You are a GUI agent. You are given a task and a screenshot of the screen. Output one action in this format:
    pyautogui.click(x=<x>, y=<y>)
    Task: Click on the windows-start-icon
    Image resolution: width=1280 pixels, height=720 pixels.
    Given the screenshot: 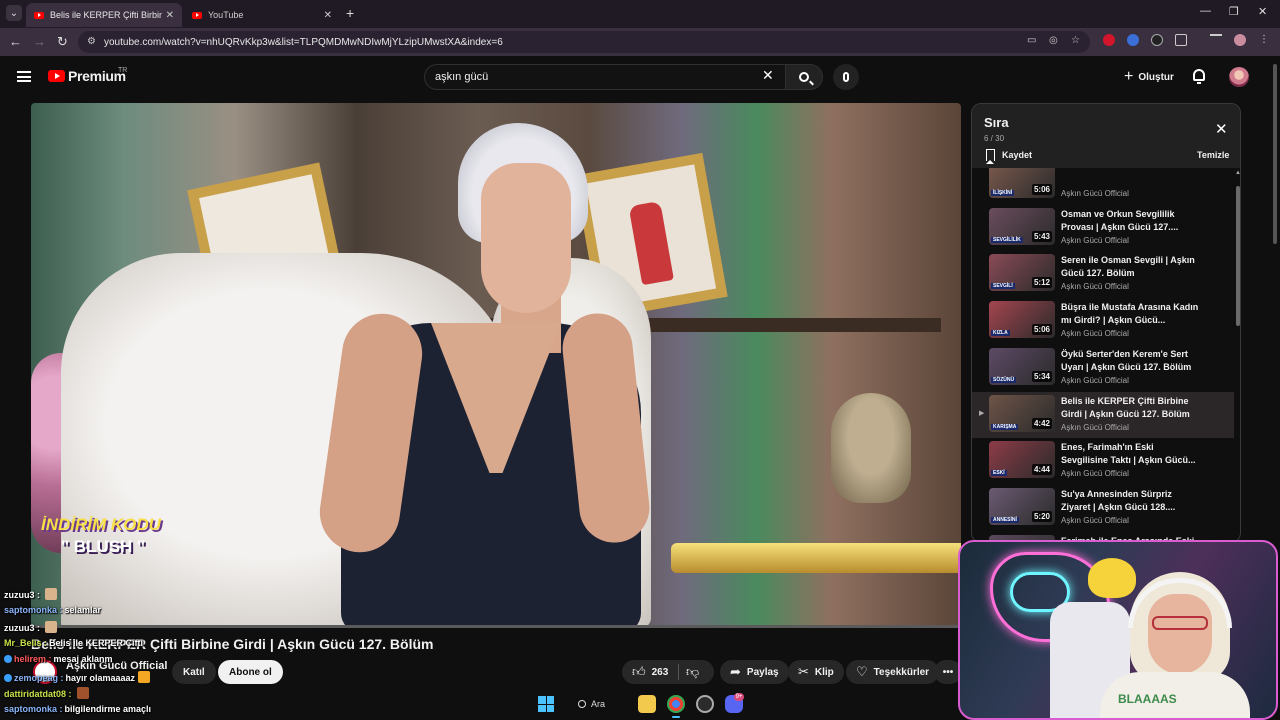 What is the action you would take?
    pyautogui.click(x=546, y=704)
    